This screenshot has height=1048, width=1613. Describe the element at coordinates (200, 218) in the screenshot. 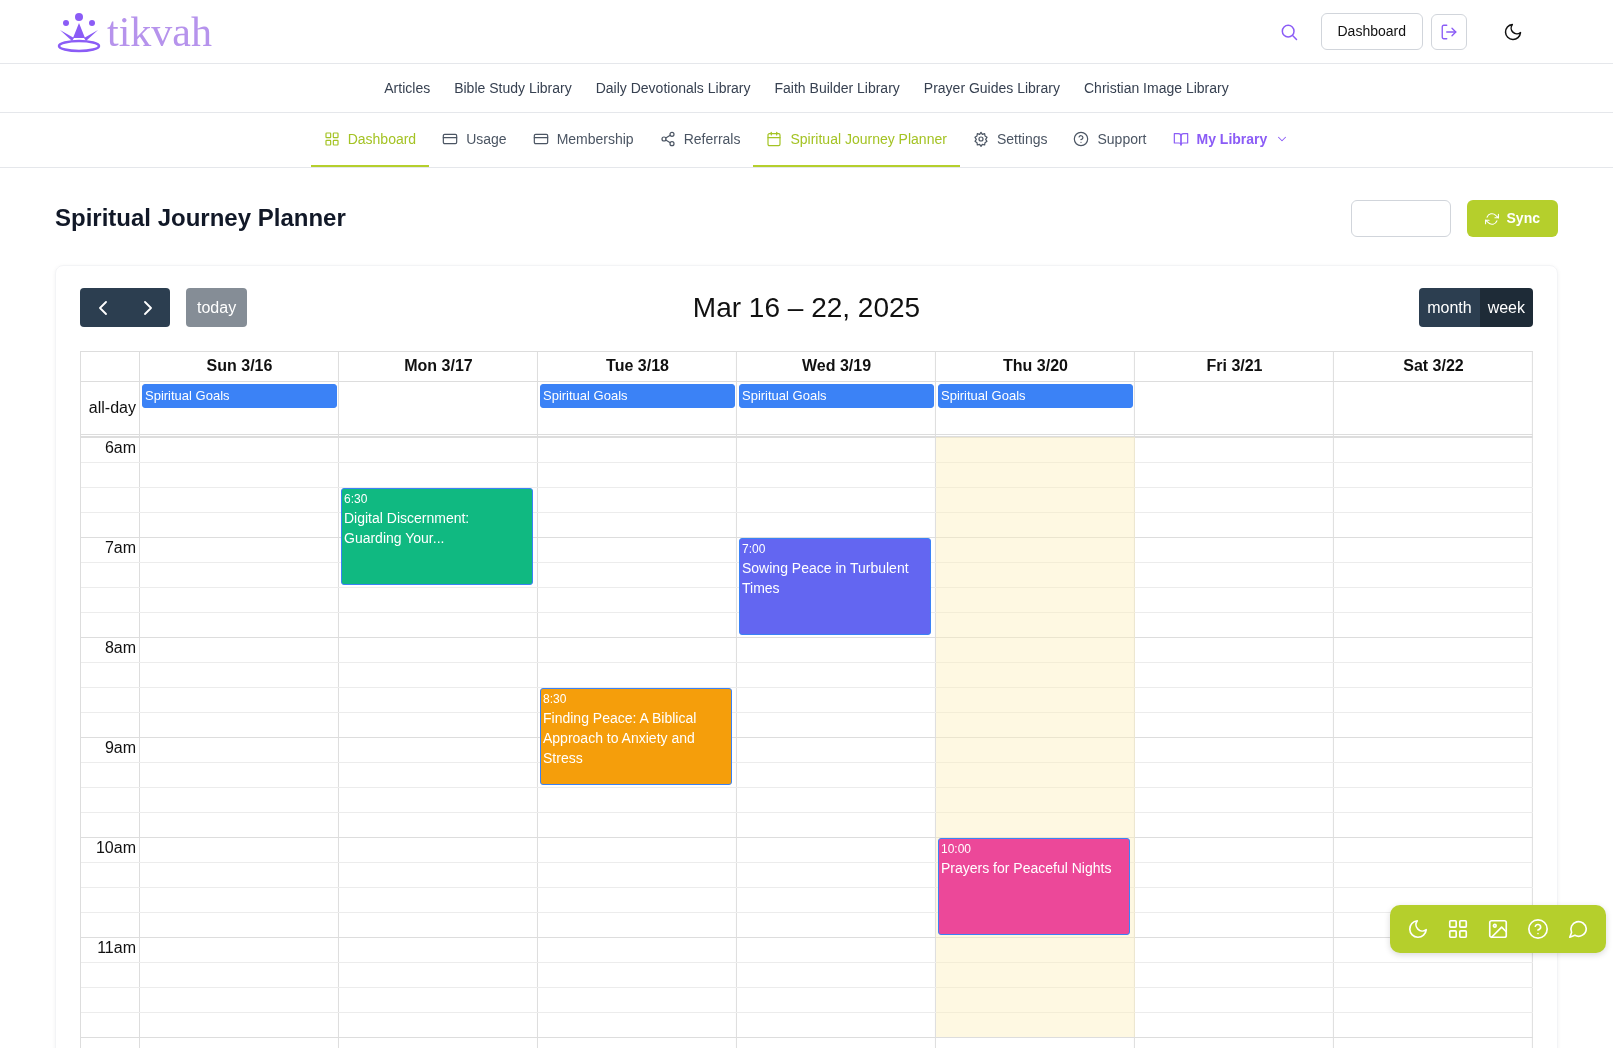

I see `page-title: Spiritual Journey Planner` at that location.